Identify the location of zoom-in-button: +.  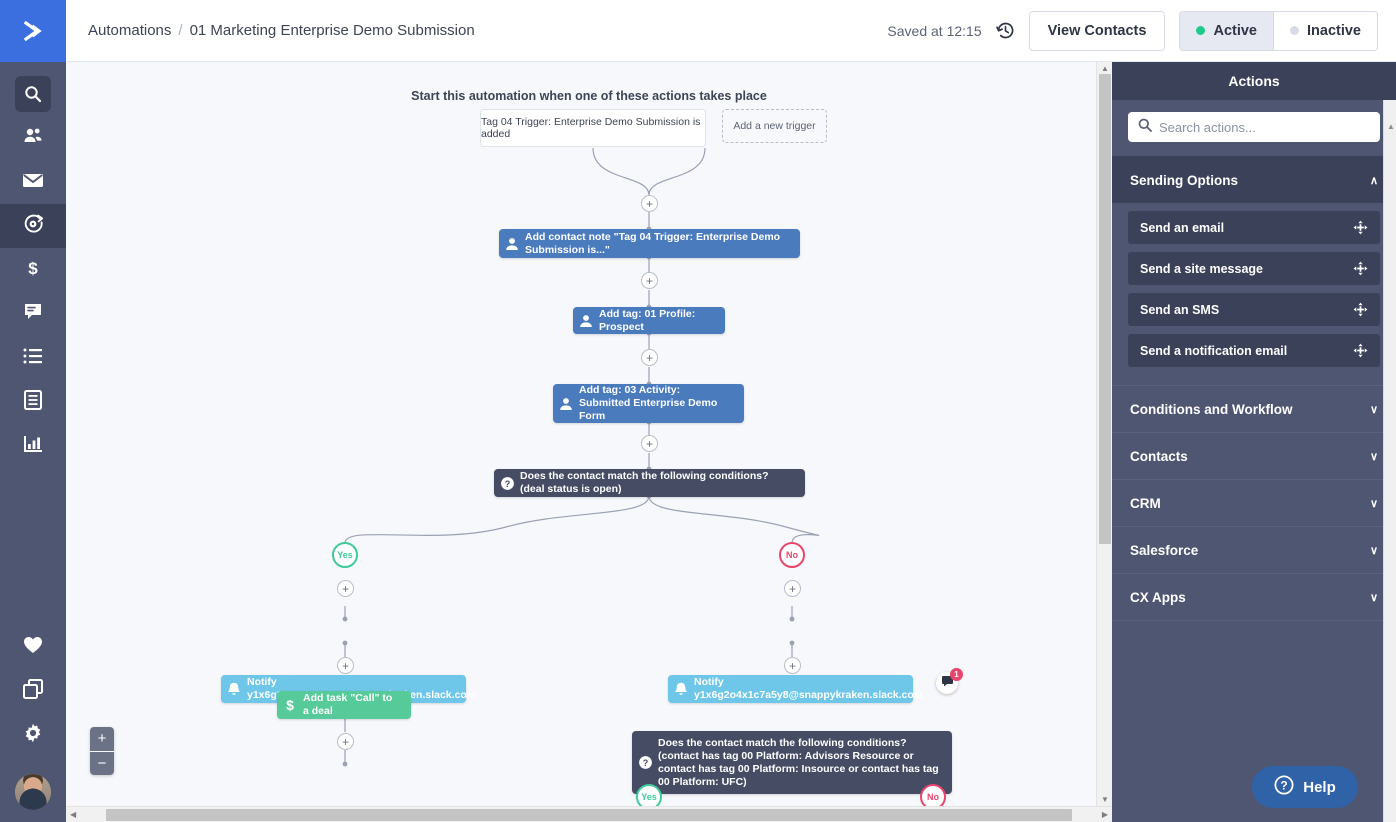
(102, 739).